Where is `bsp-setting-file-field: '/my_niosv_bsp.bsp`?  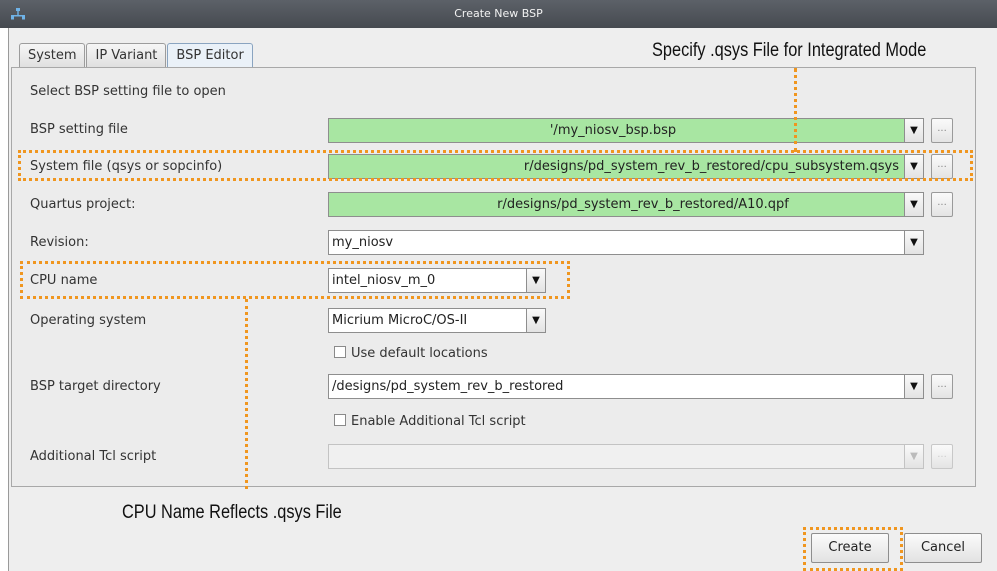 bsp-setting-file-field: '/my_niosv_bsp.bsp is located at coordinates (626, 130).